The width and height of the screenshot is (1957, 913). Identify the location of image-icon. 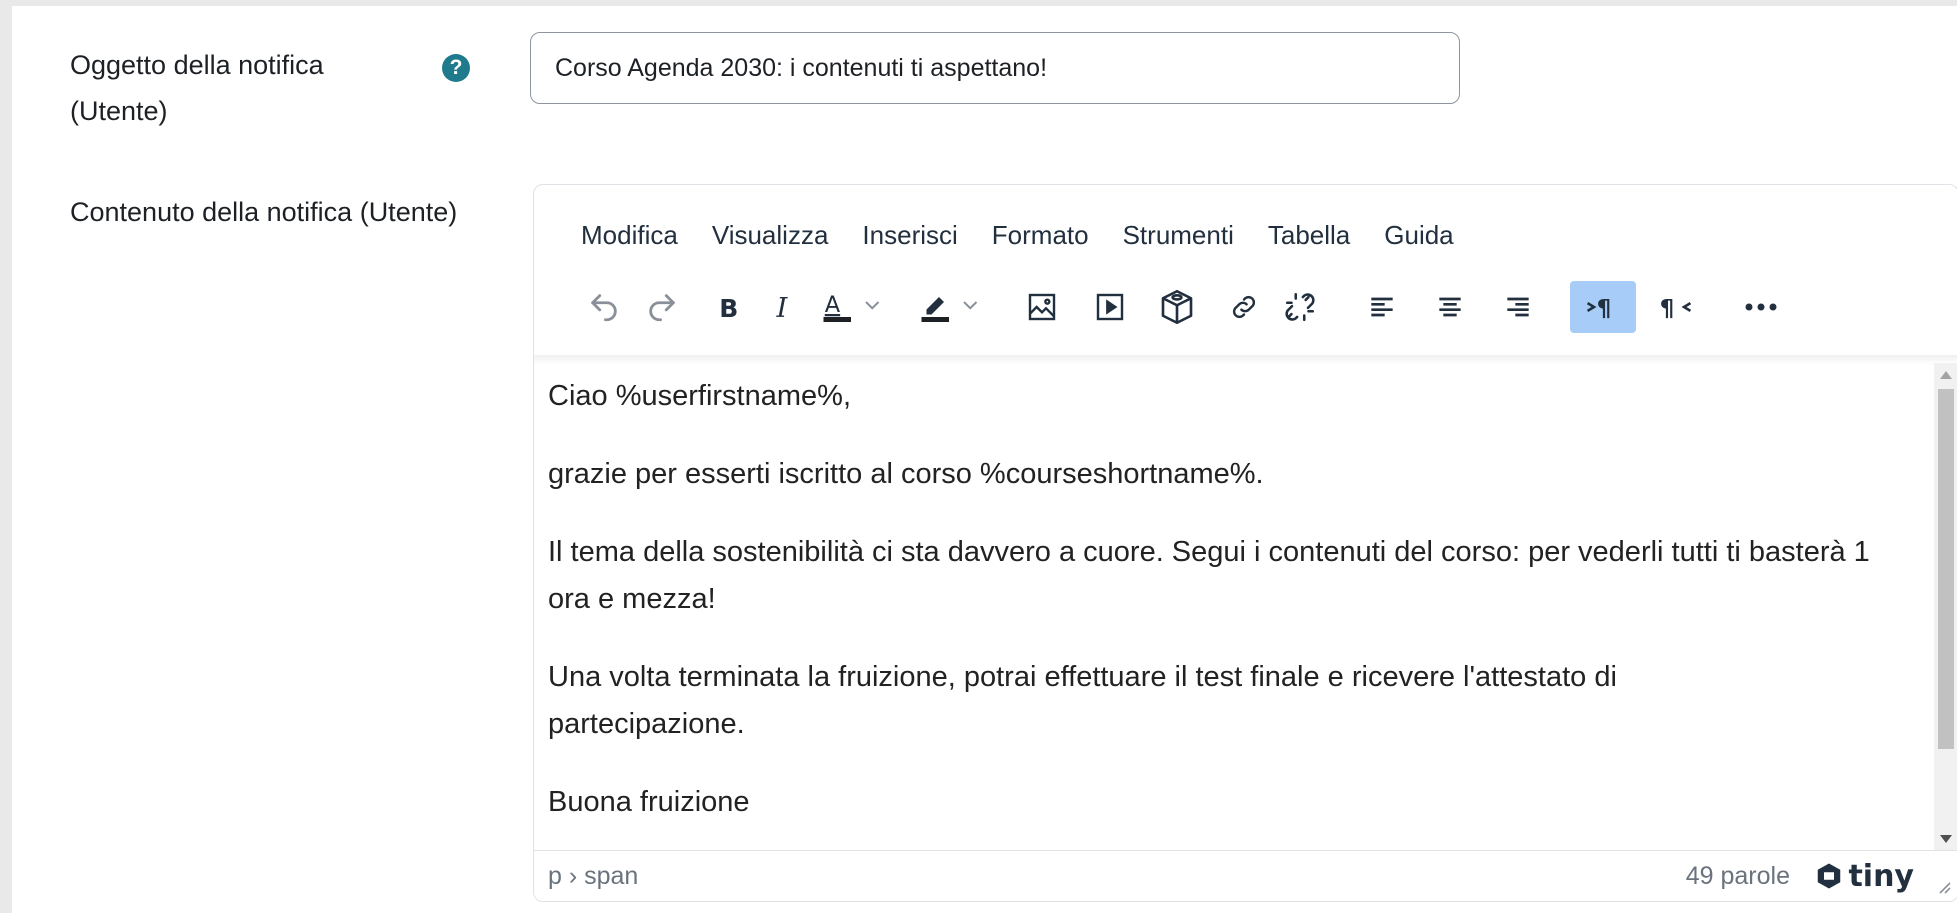
(1042, 307).